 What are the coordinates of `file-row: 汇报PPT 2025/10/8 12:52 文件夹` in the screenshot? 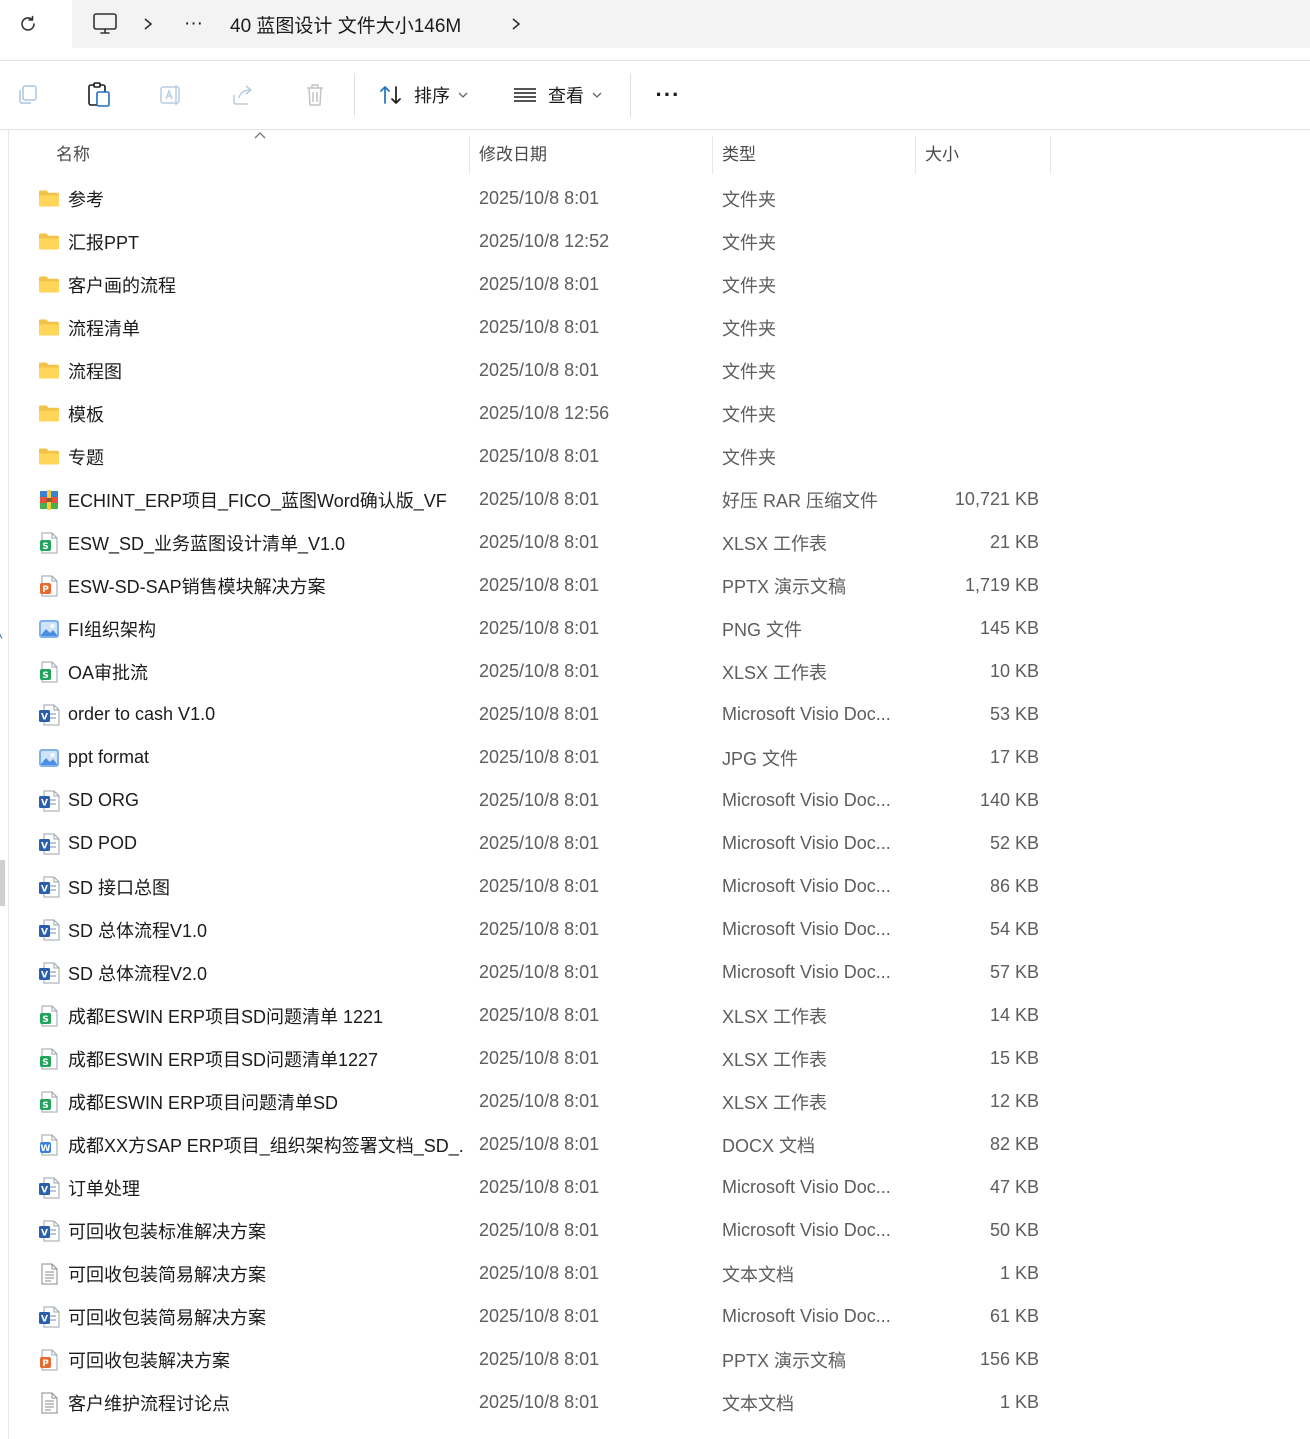 It's located at (660, 241).